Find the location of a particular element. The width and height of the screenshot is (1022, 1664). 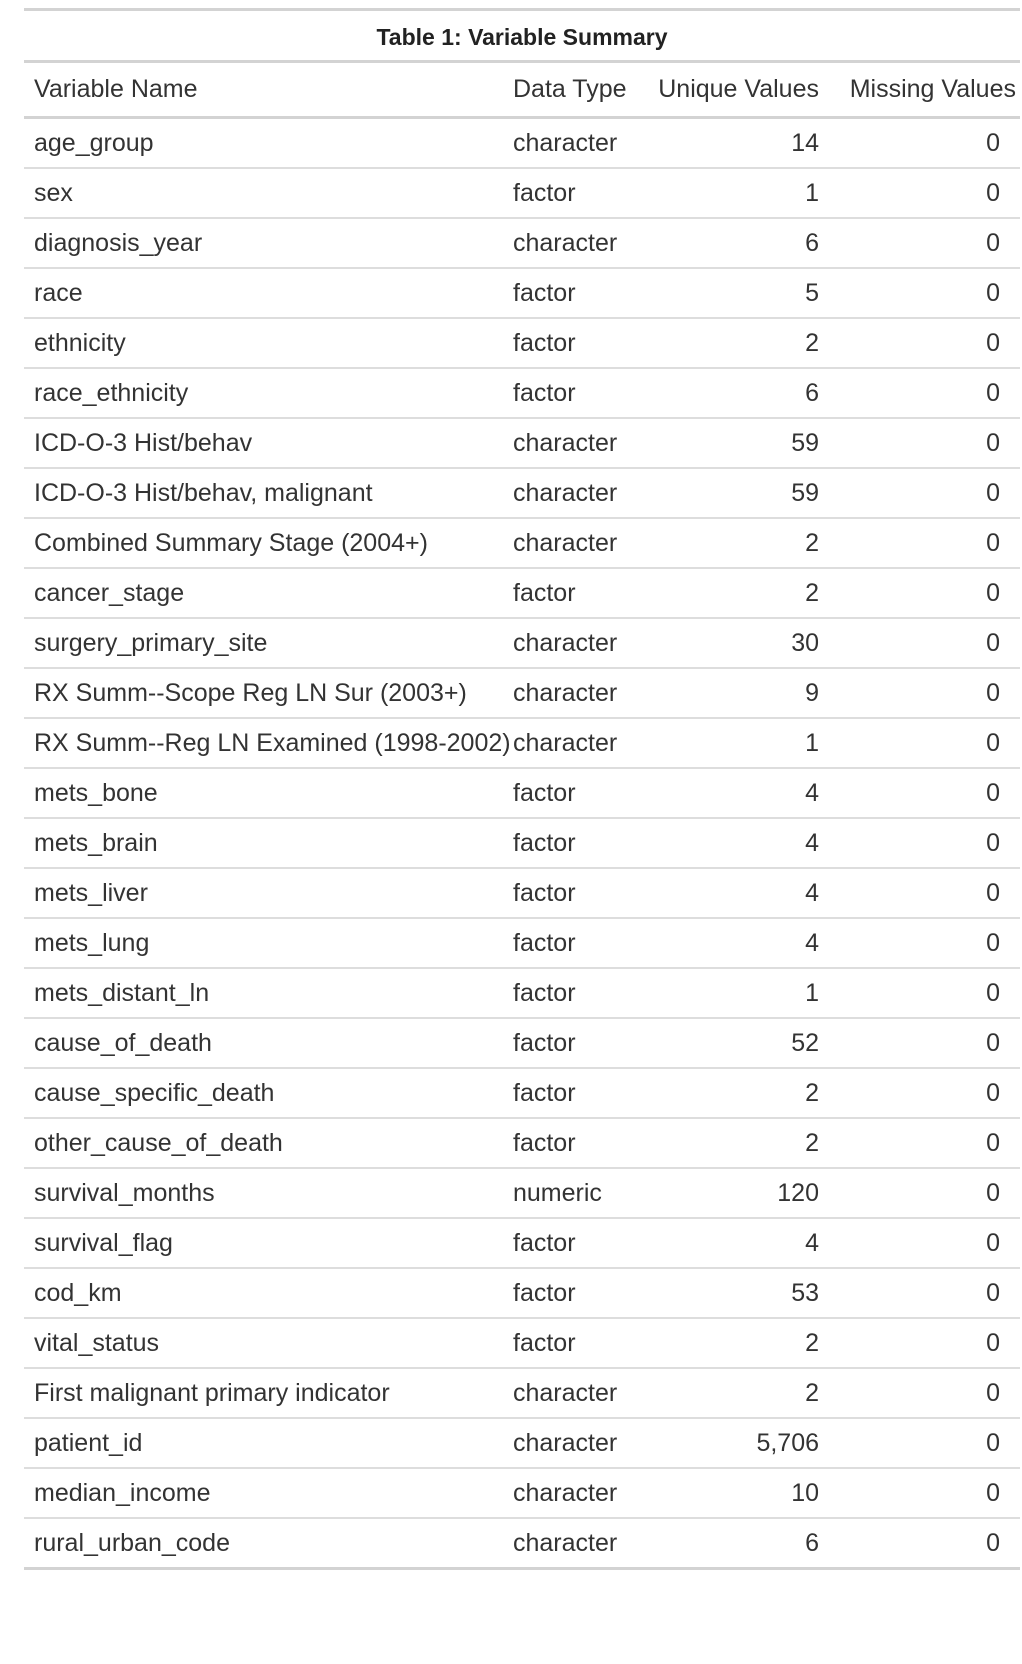

table-row: sex factor 1 0 is located at coordinates (522, 193).